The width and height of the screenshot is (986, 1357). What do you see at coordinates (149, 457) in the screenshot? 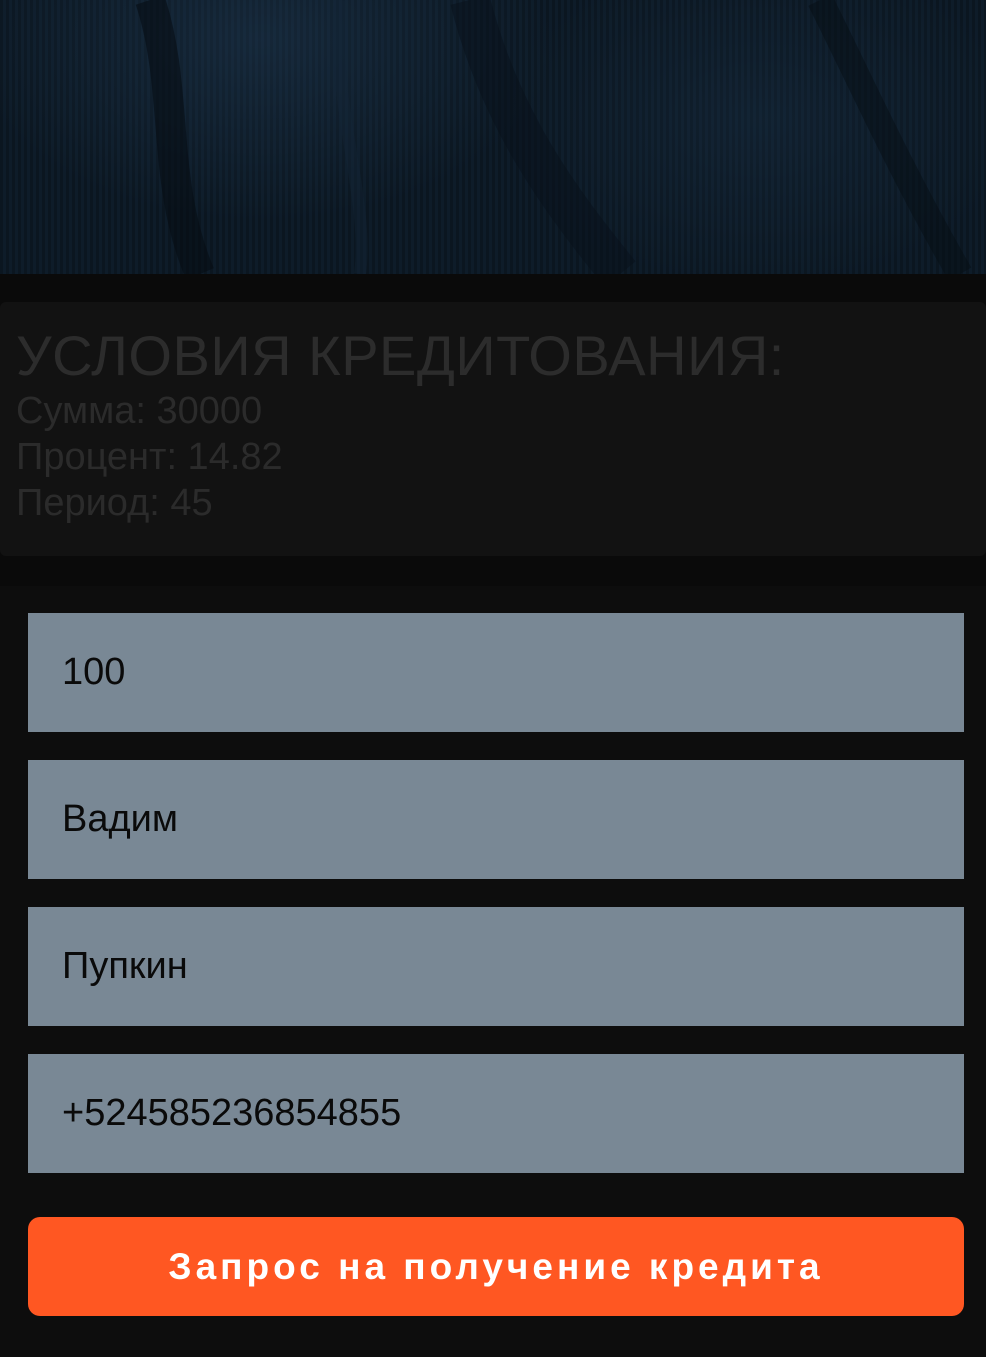
I see `condition-percent: Процент: 14.82` at bounding box center [149, 457].